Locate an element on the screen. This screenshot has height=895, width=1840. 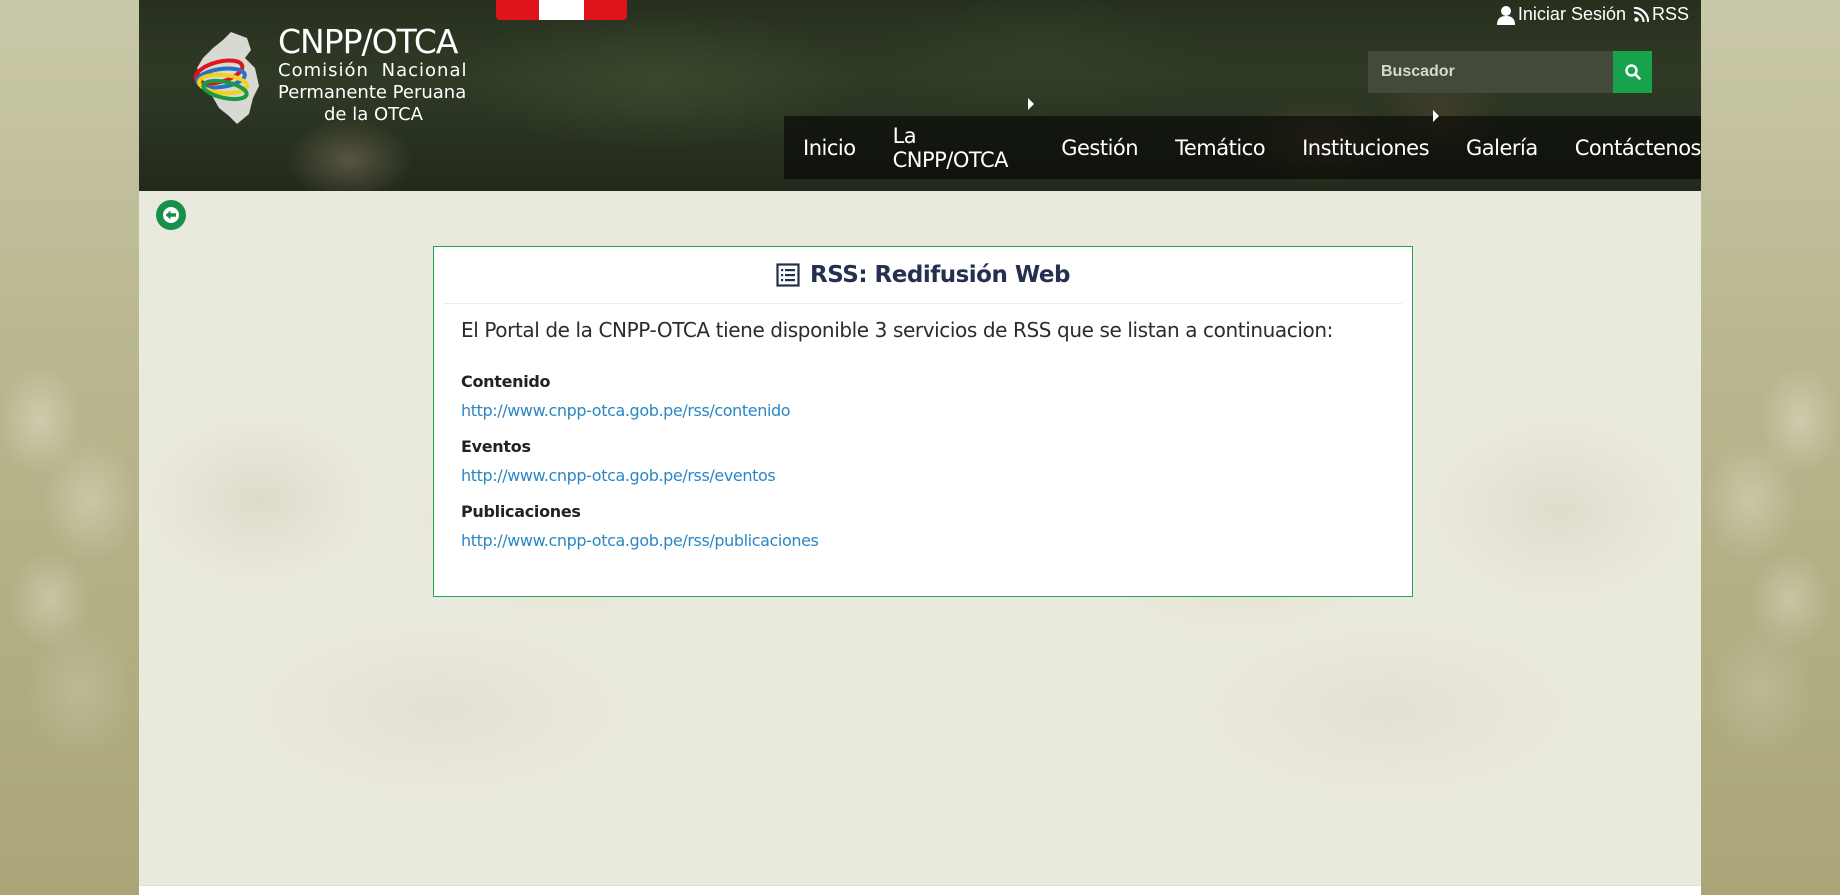
search-button is located at coordinates (1632, 72).